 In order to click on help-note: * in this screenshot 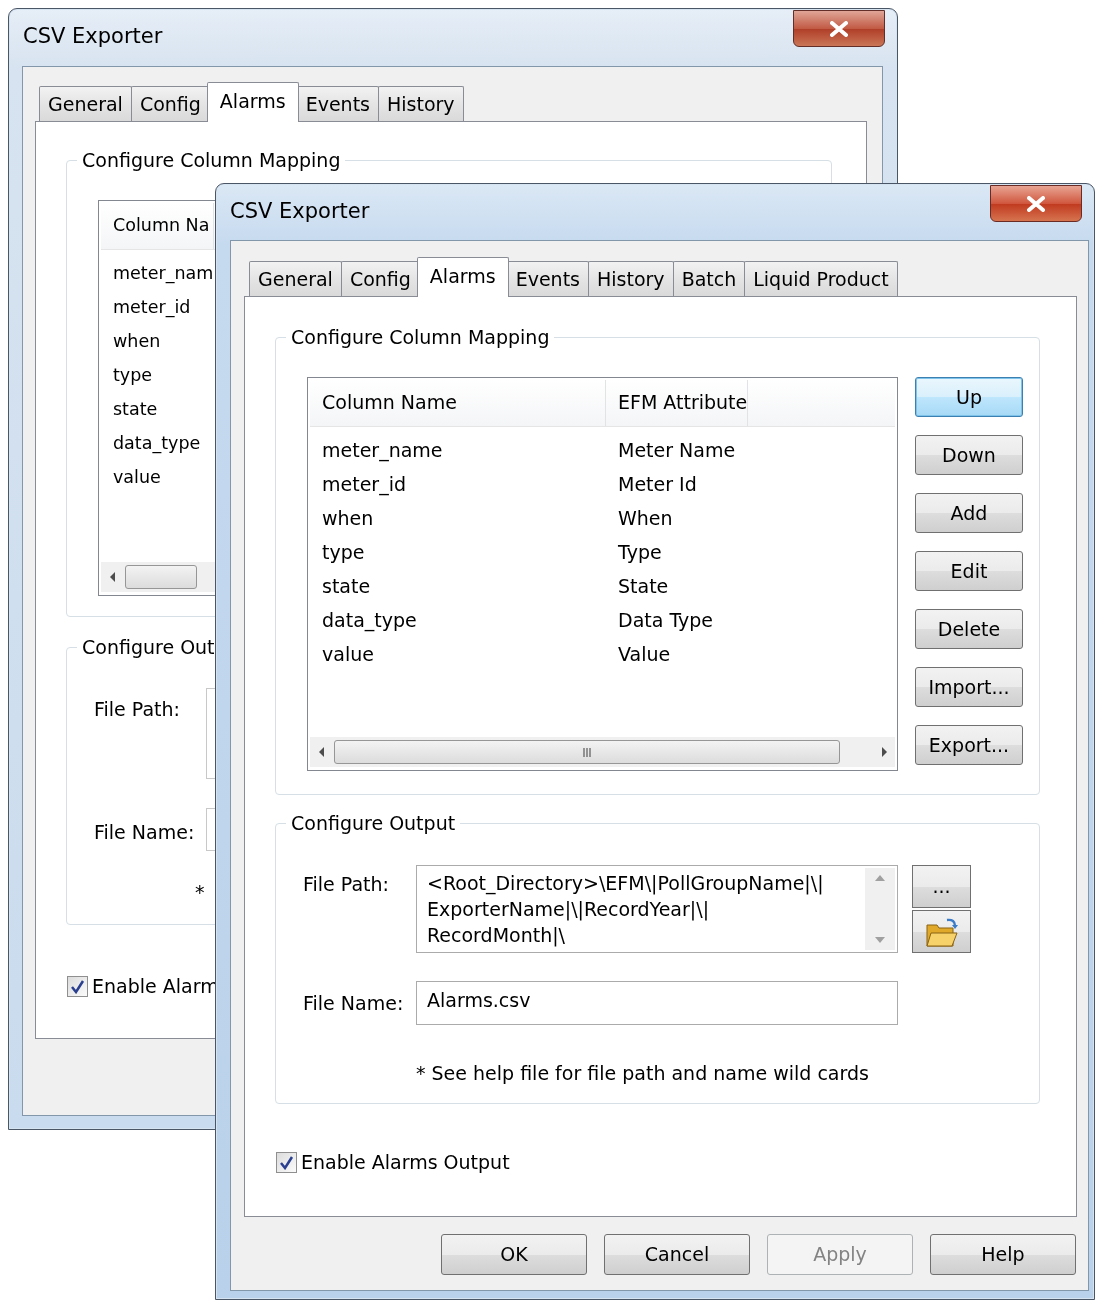, I will do `click(200, 892)`.